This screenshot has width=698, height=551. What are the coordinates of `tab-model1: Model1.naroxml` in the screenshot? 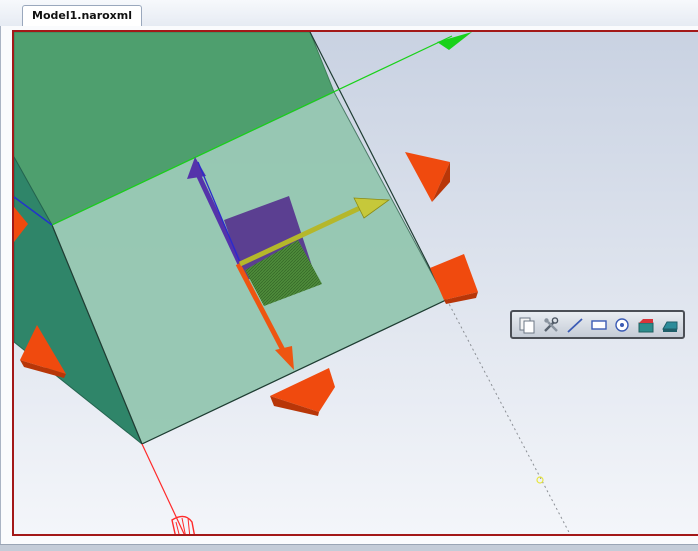 It's located at (82, 15).